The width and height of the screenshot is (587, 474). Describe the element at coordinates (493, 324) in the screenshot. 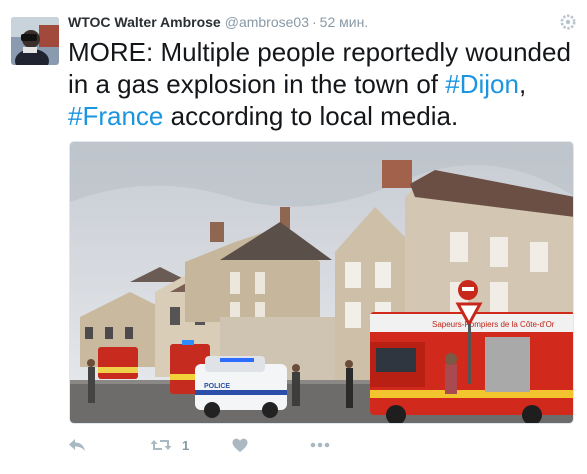

I see `fire-truck-sign: Sapeurs-Pompiers de la Côte-d'Or` at that location.